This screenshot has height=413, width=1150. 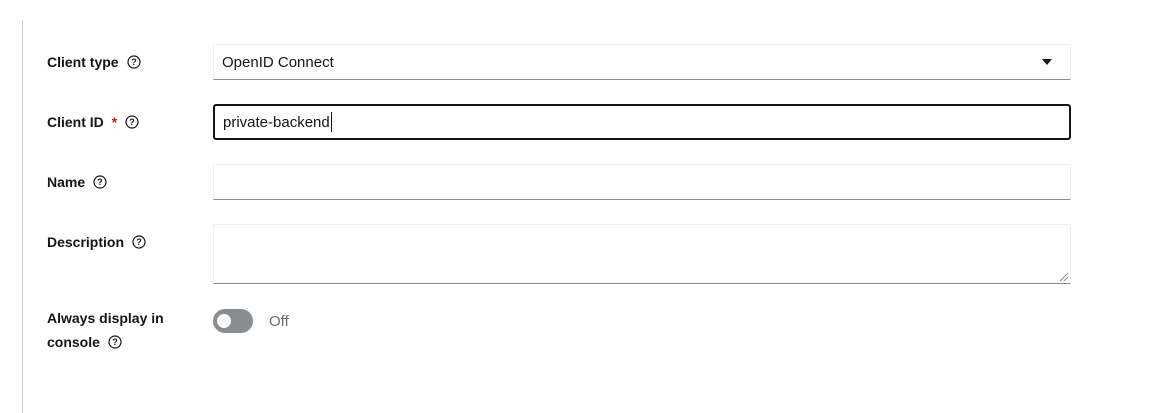 What do you see at coordinates (642, 122) in the screenshot?
I see `client-id-input: private-backend` at bounding box center [642, 122].